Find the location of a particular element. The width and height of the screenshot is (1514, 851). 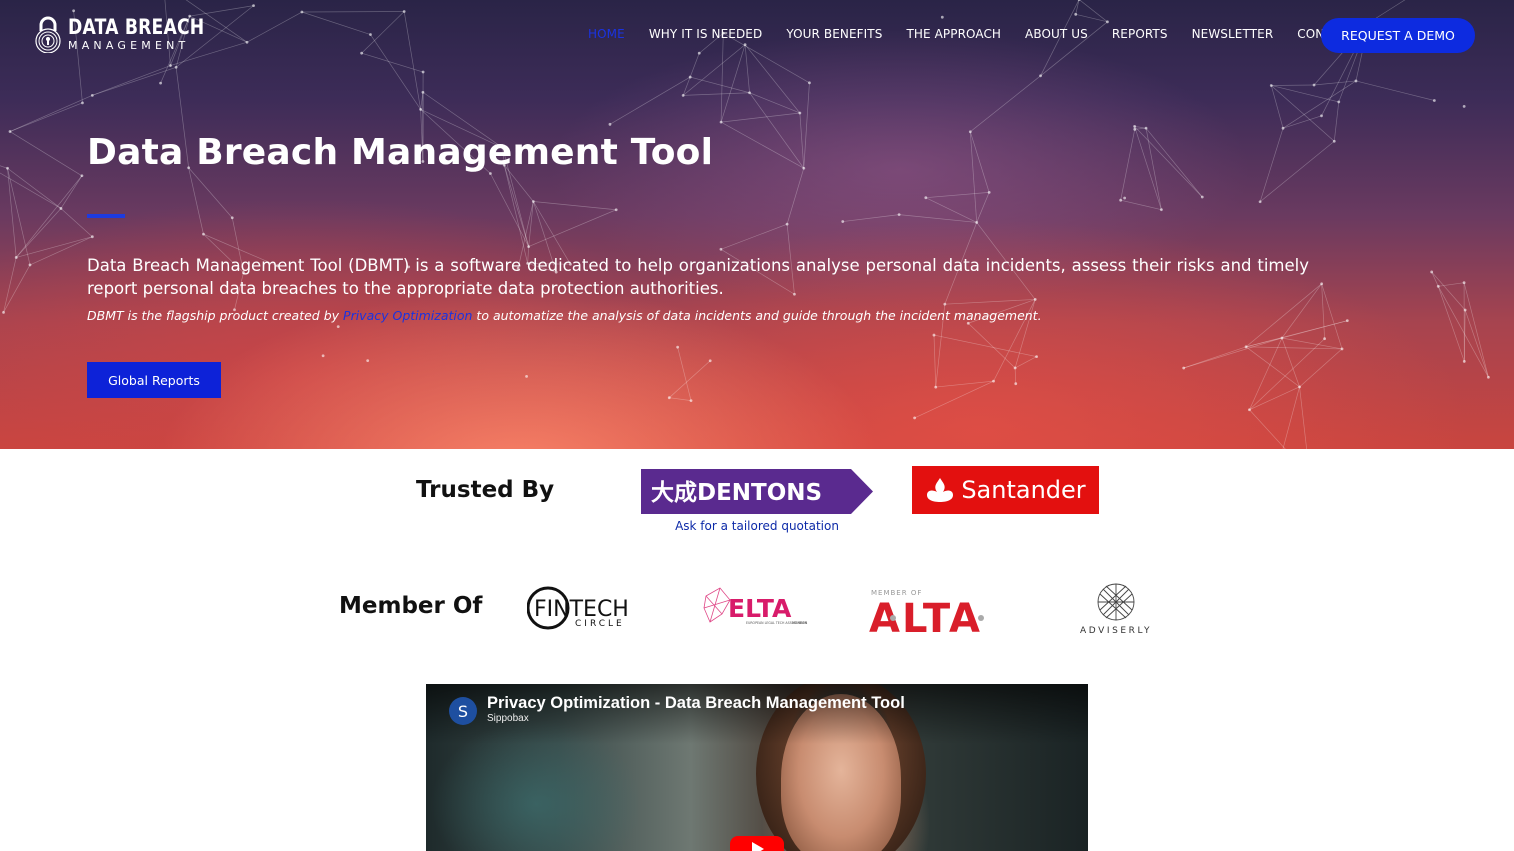

nav-about-us: ABOUT US is located at coordinates (1056, 34).